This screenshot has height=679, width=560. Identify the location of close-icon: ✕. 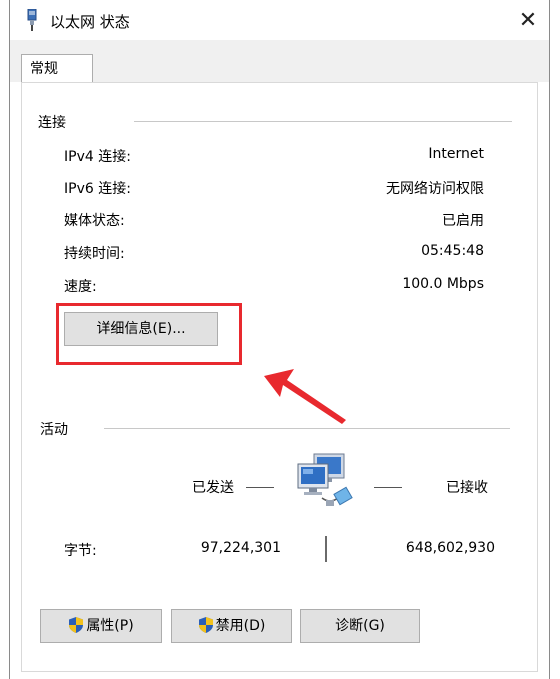
(528, 20).